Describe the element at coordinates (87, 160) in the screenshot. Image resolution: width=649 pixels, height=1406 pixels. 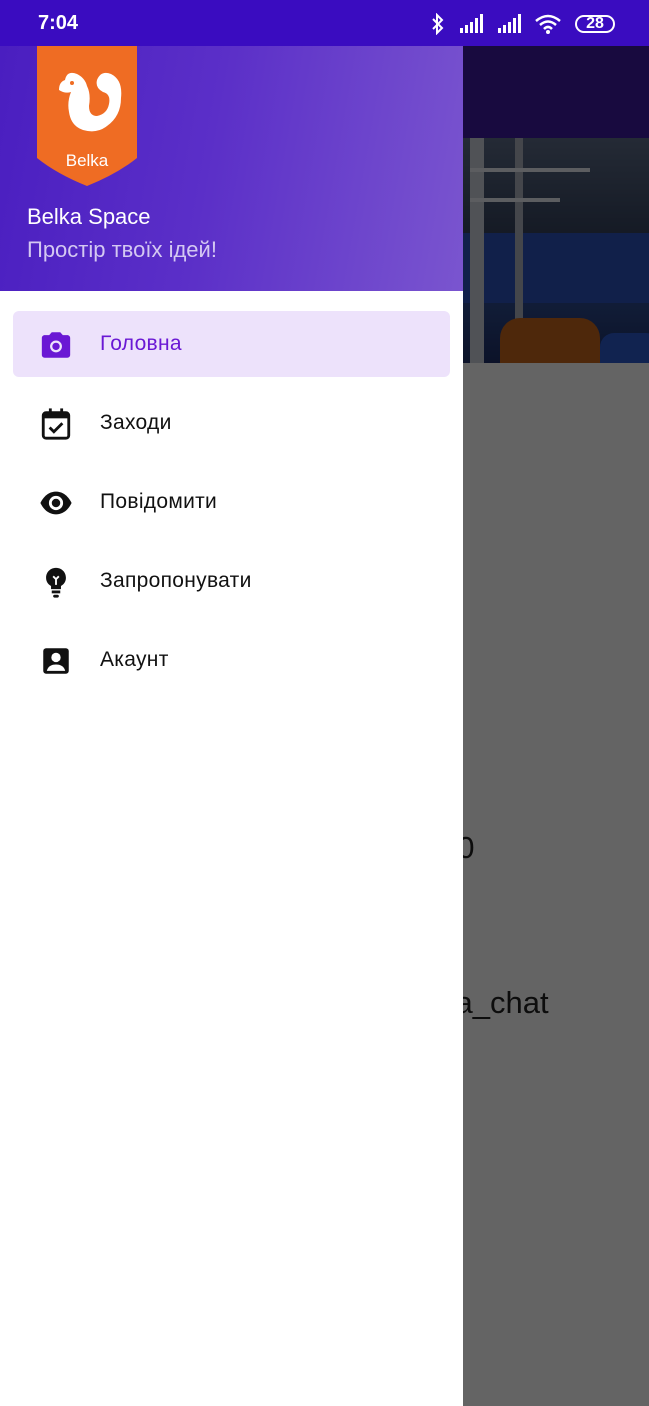
I see `logo-text: Belka` at that location.